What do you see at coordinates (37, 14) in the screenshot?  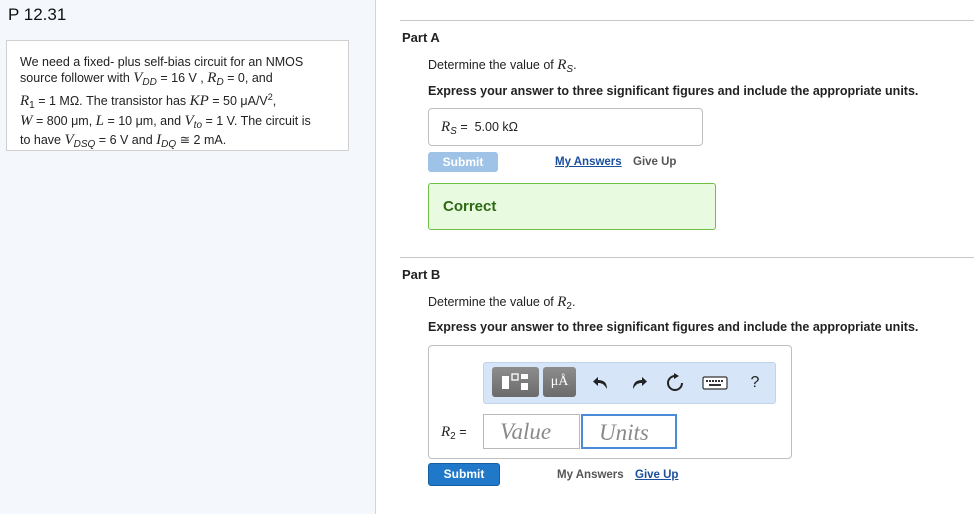 I see `problem-id: P 12.31` at bounding box center [37, 14].